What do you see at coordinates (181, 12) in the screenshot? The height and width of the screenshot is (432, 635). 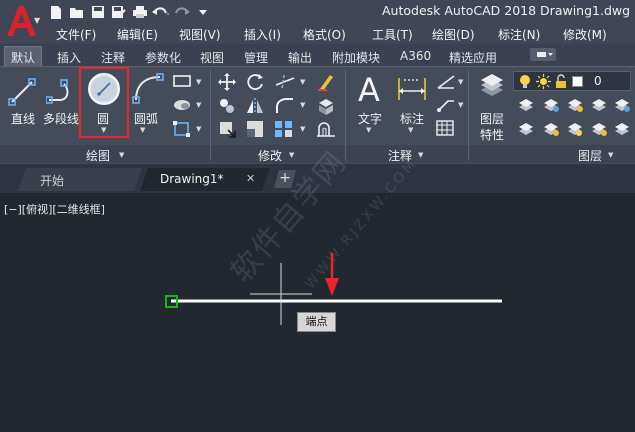 I see `redo-icon` at bounding box center [181, 12].